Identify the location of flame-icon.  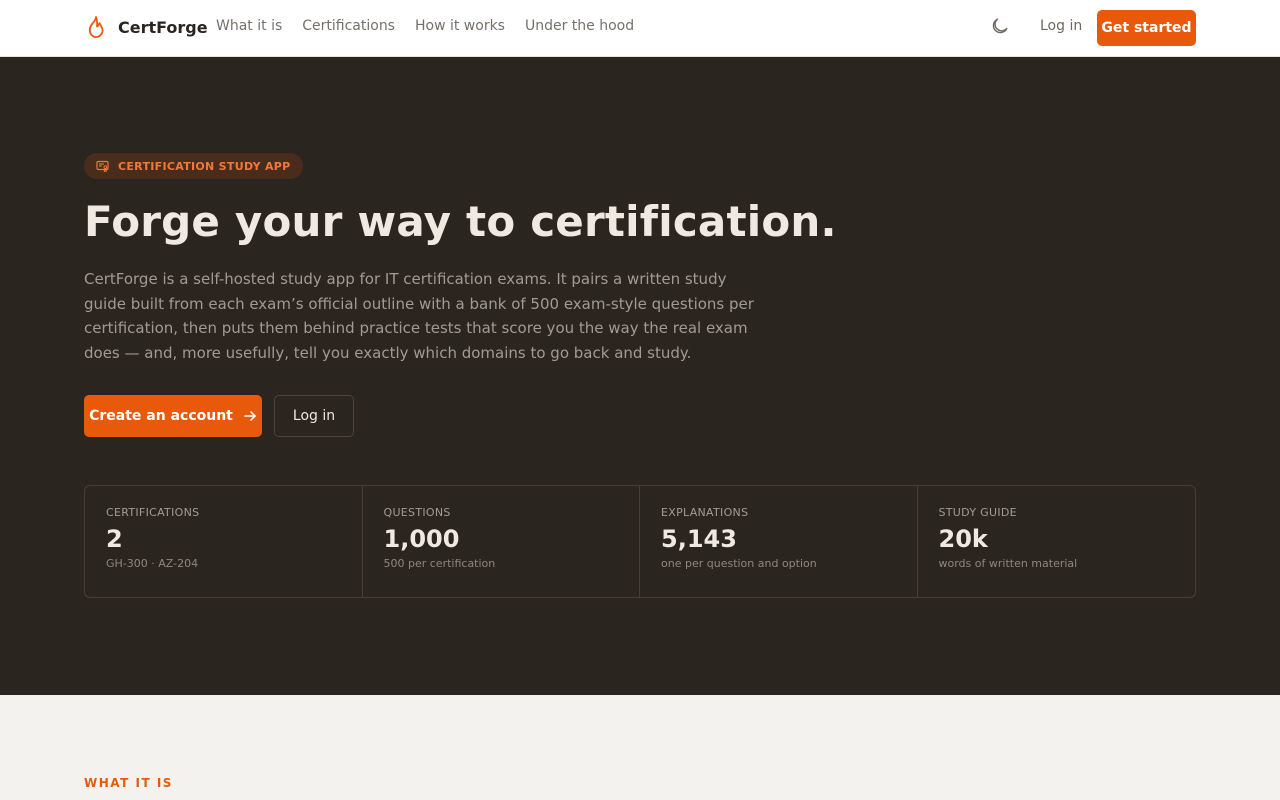
(96, 27).